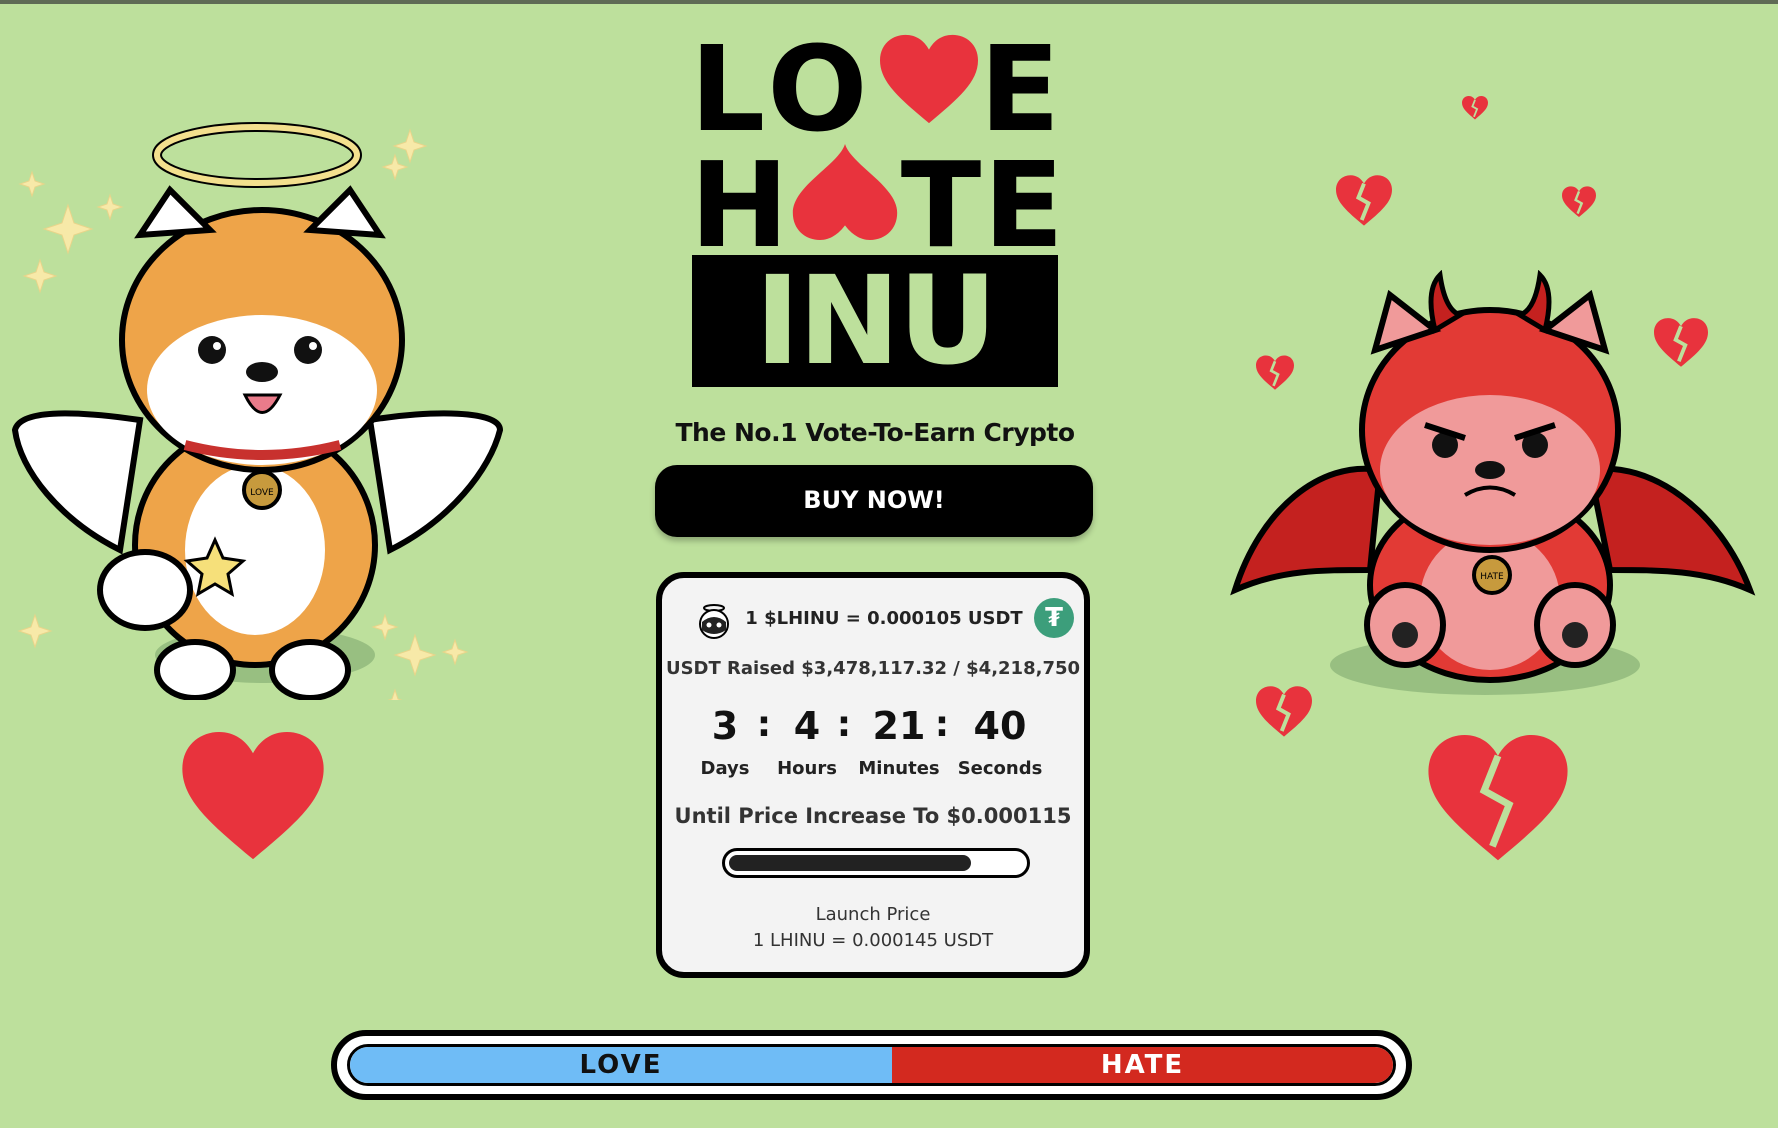 This screenshot has width=1778, height=1128. Describe the element at coordinates (875, 321) in the screenshot. I see `logo-inu: INU` at that location.